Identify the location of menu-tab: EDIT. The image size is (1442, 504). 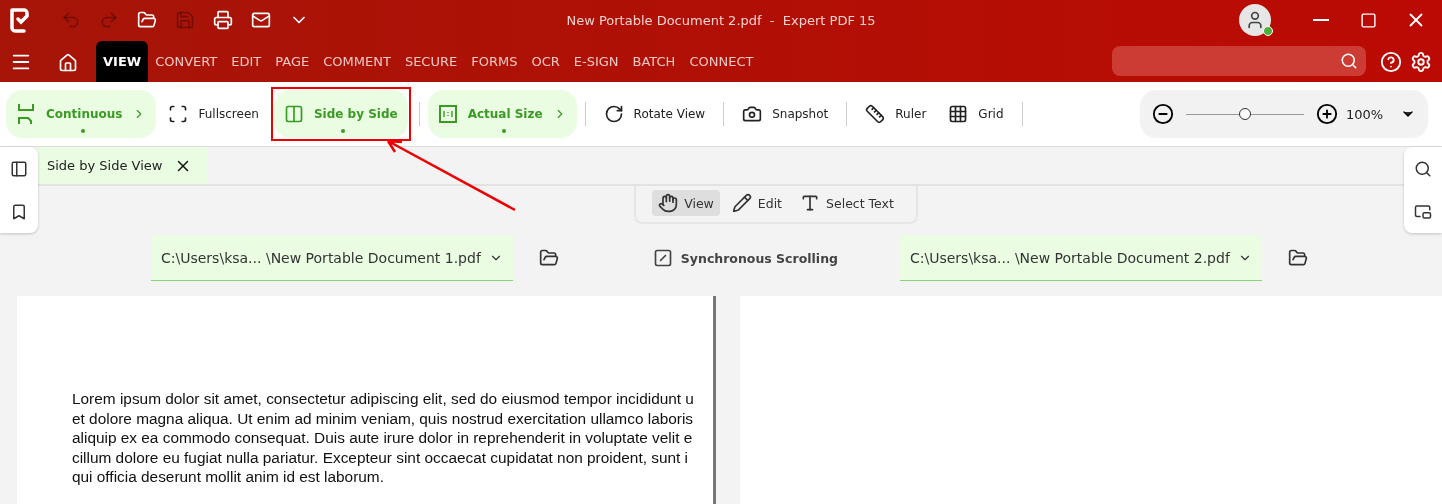
(246, 61).